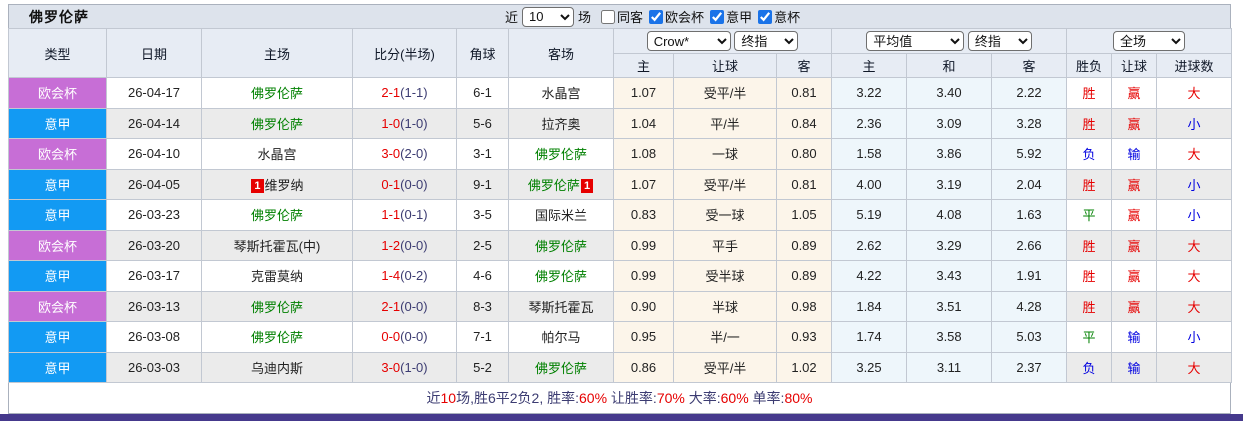  I want to click on home-team: 乌迪内斯, so click(277, 367).